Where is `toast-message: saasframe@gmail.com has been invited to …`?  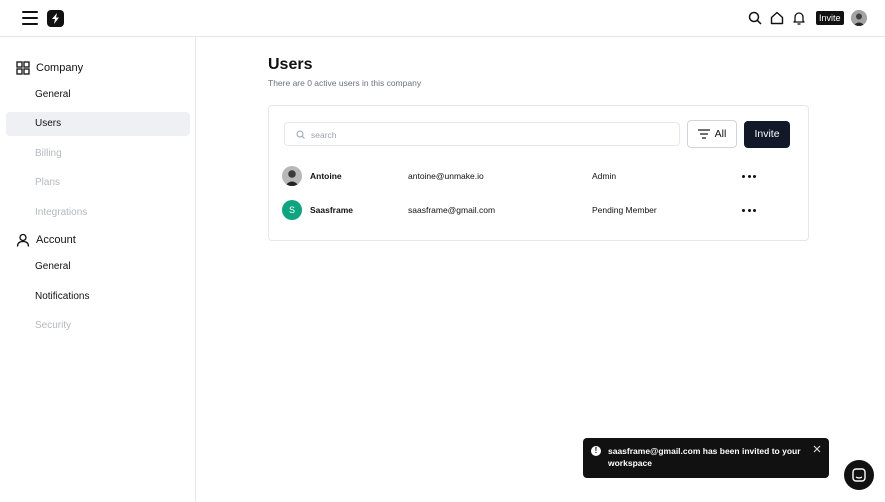 toast-message: saasframe@gmail.com has been invited to … is located at coordinates (704, 457).